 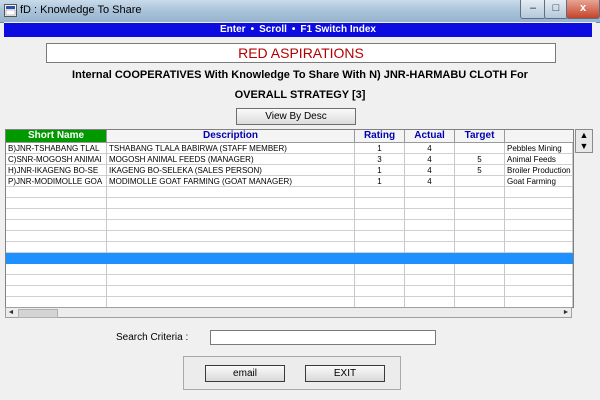 What do you see at coordinates (288, 312) in the screenshot?
I see `horizontal-scrollbar: ◄ ►` at bounding box center [288, 312].